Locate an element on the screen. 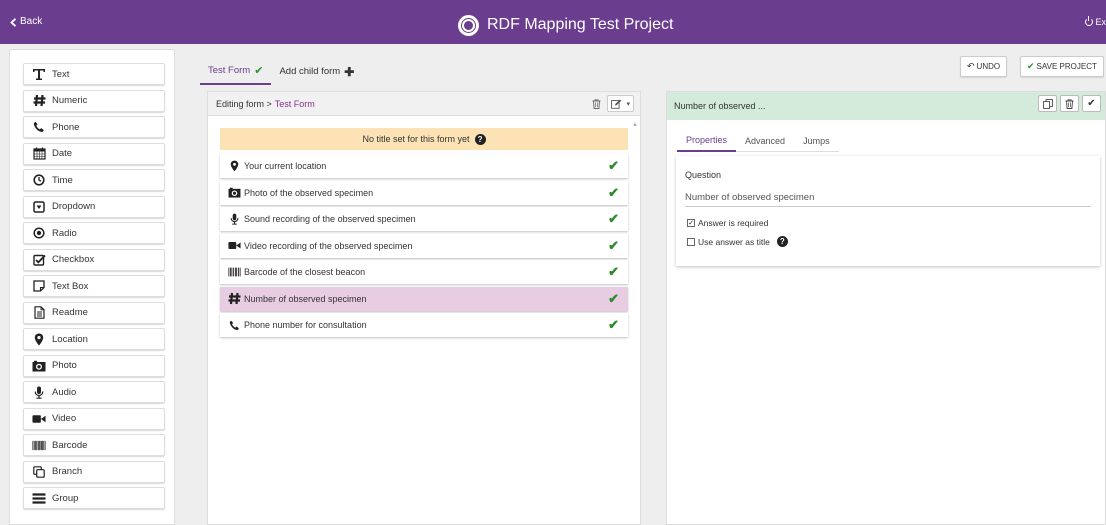  palette-item-group: Group is located at coordinates (94, 498).